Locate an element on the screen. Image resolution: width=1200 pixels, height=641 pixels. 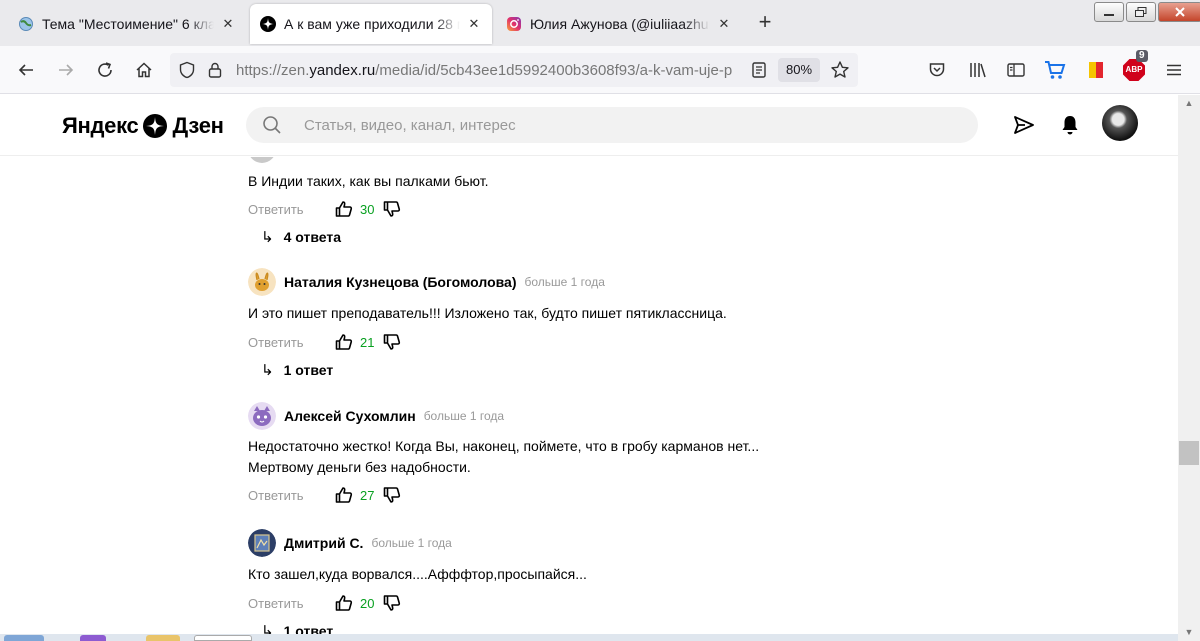
shield-icon is located at coordinates (187, 72).